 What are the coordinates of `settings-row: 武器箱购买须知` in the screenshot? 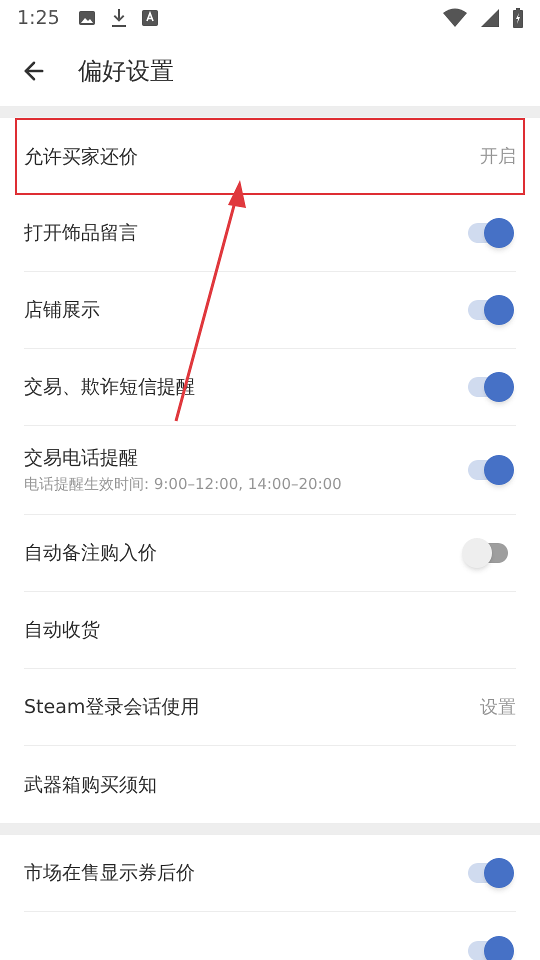 It's located at (270, 784).